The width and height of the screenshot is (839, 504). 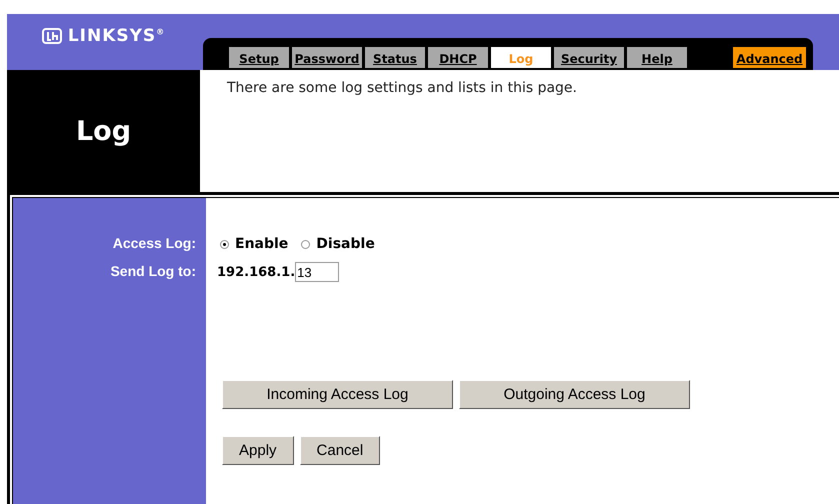 I want to click on ip-prefix: 192.168.1., so click(x=256, y=272).